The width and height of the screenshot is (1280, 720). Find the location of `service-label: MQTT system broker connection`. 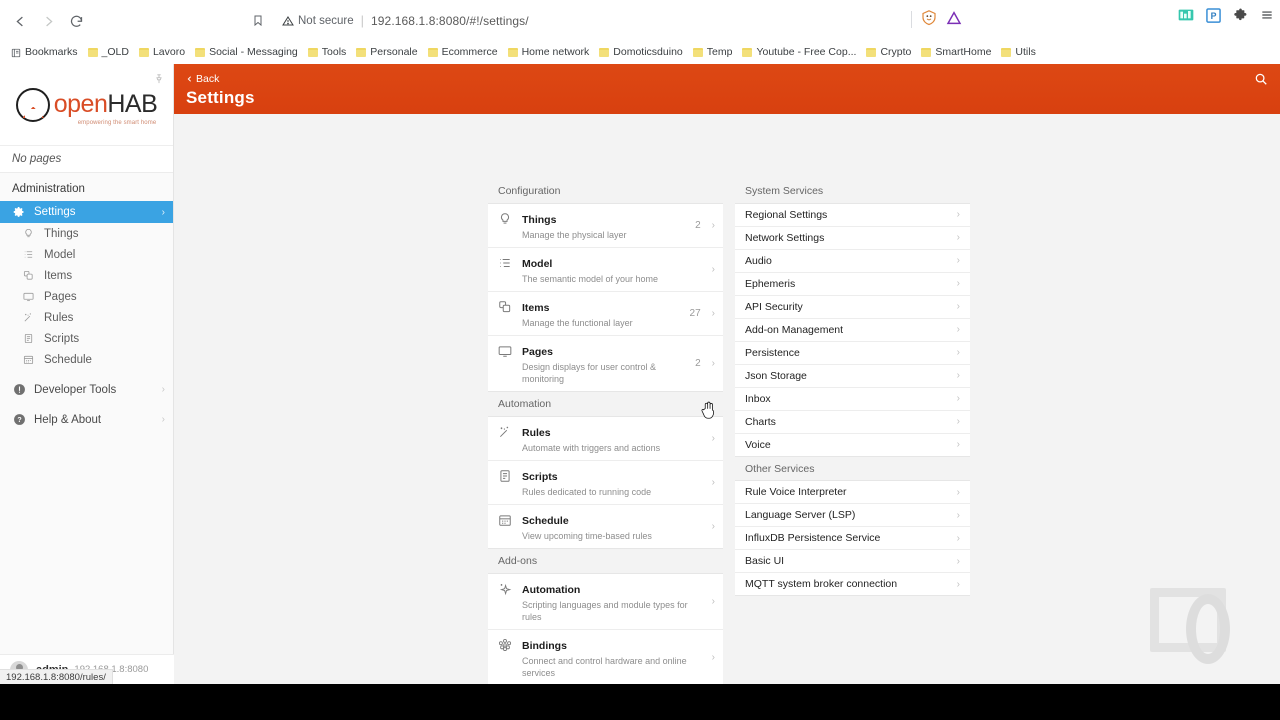

service-label: MQTT system broker connection is located at coordinates (821, 584).